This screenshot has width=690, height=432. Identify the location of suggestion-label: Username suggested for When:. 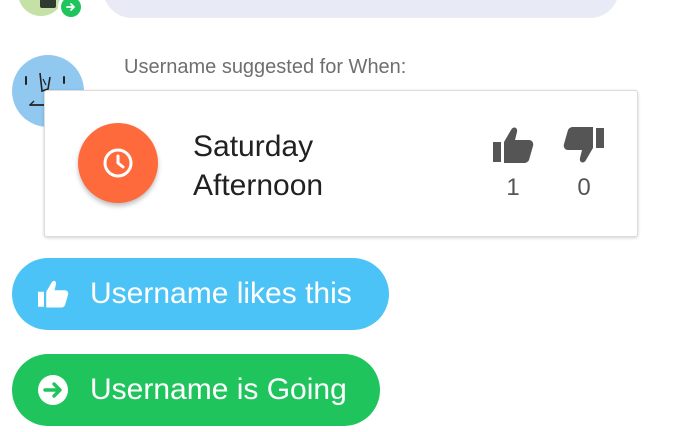
(265, 67).